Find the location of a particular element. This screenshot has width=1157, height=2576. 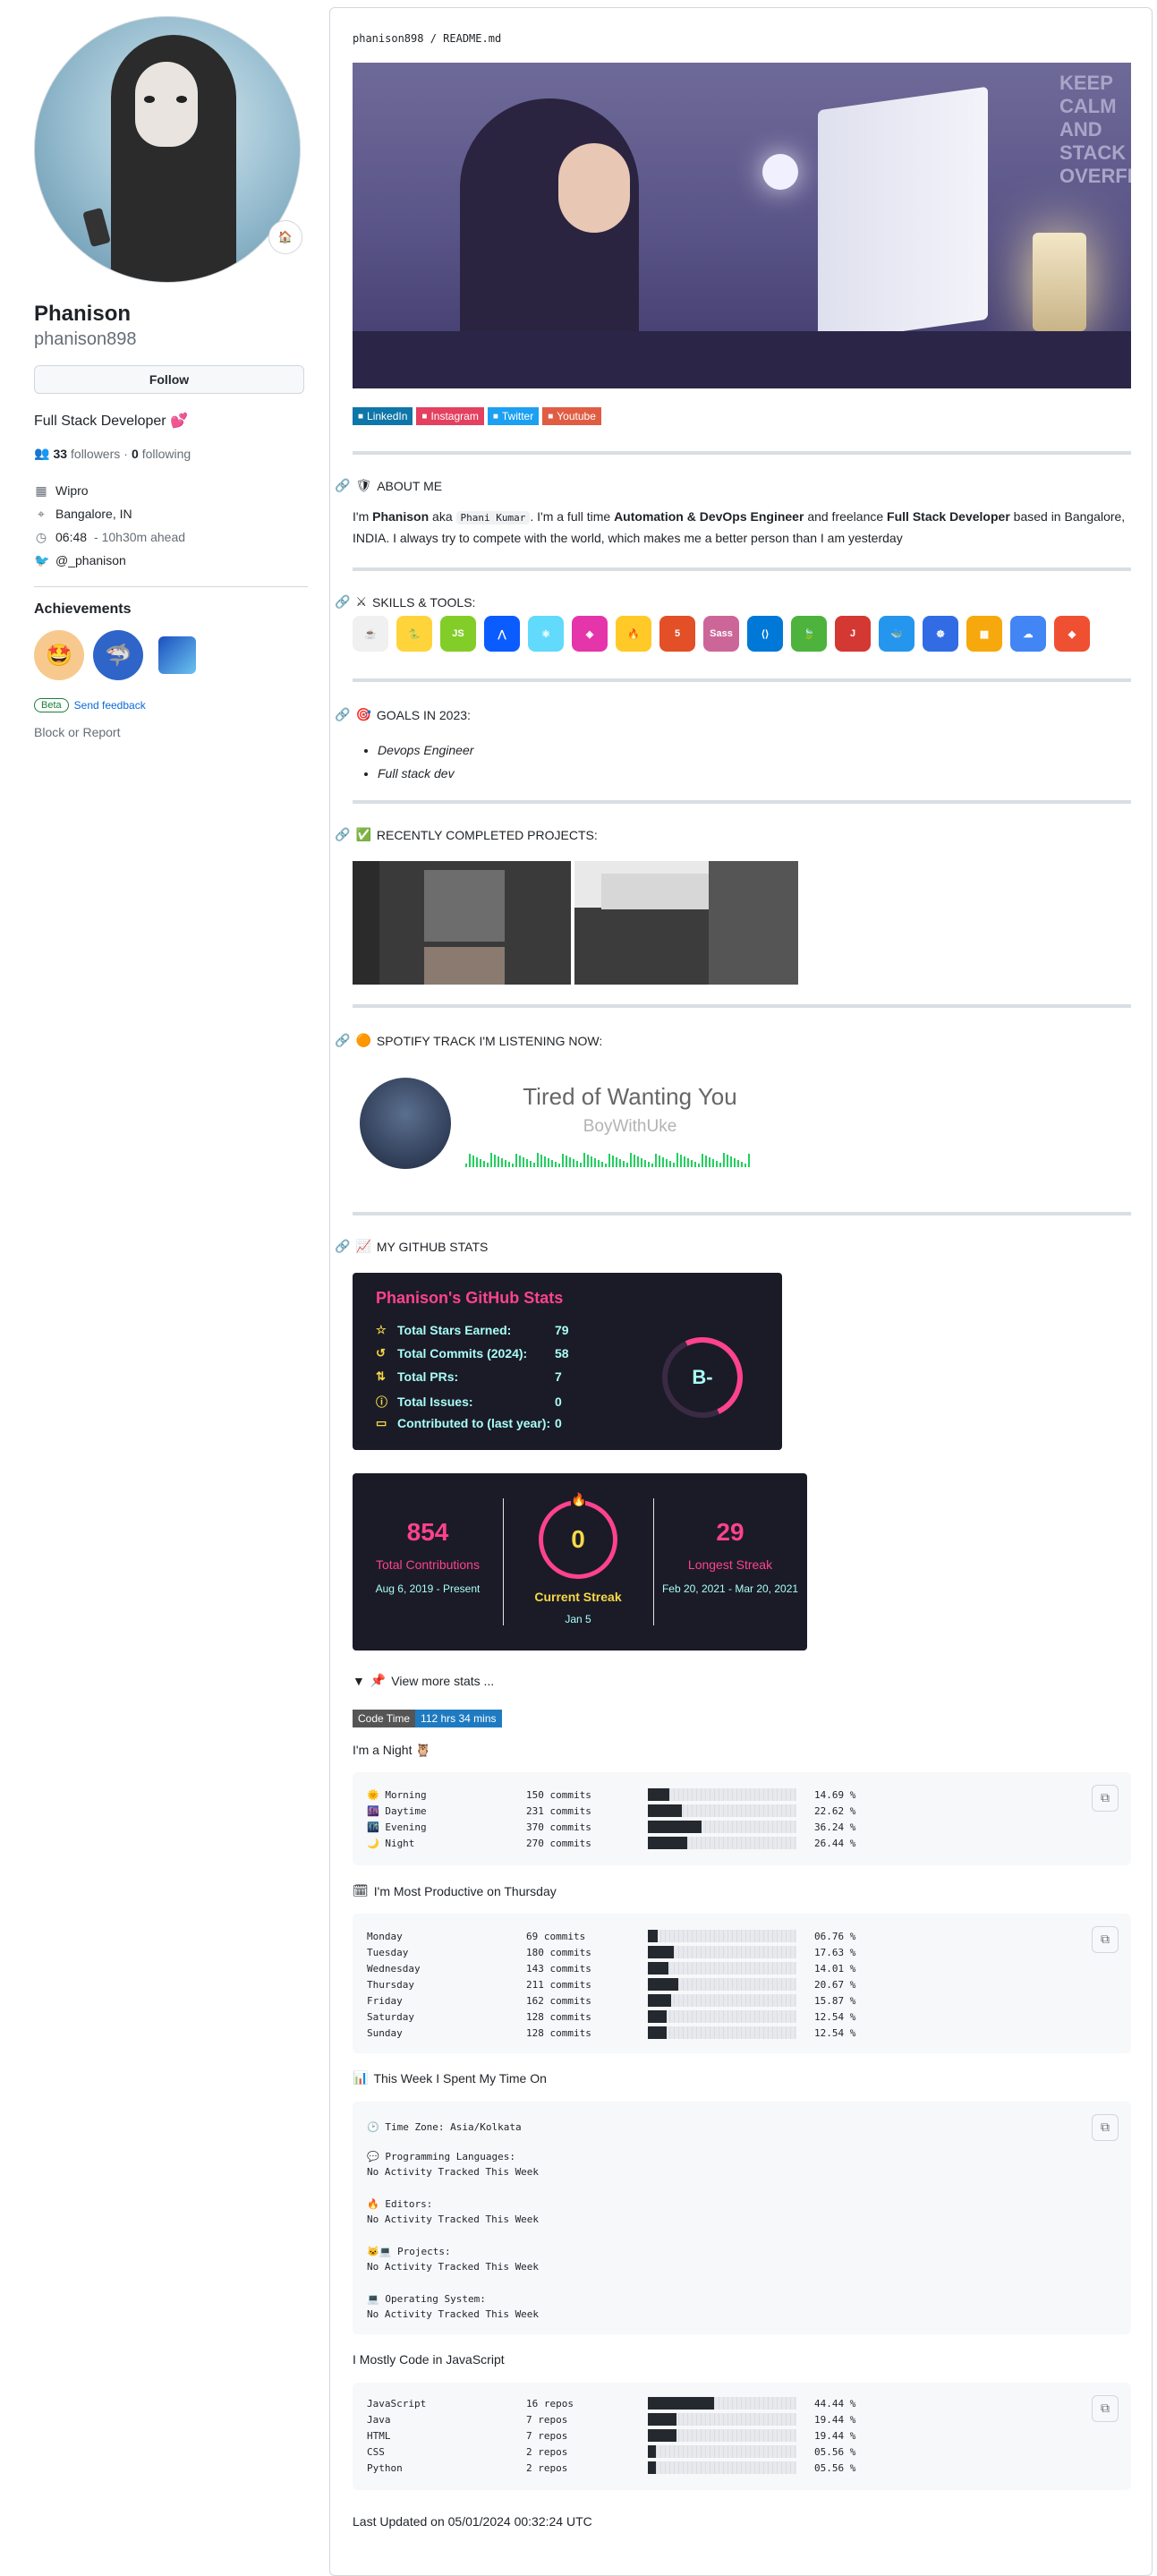

avatar is located at coordinates (167, 149).